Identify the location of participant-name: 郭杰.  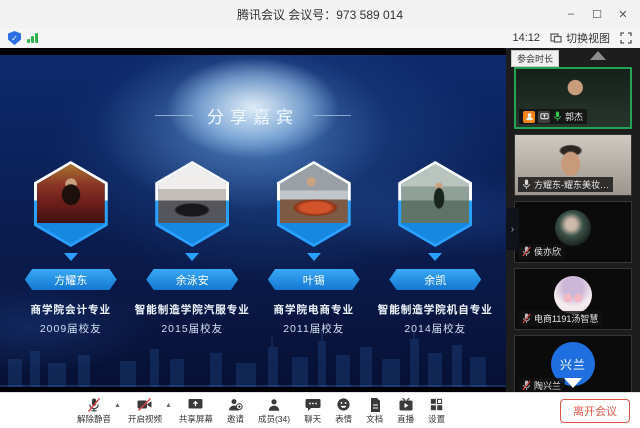
(574, 117).